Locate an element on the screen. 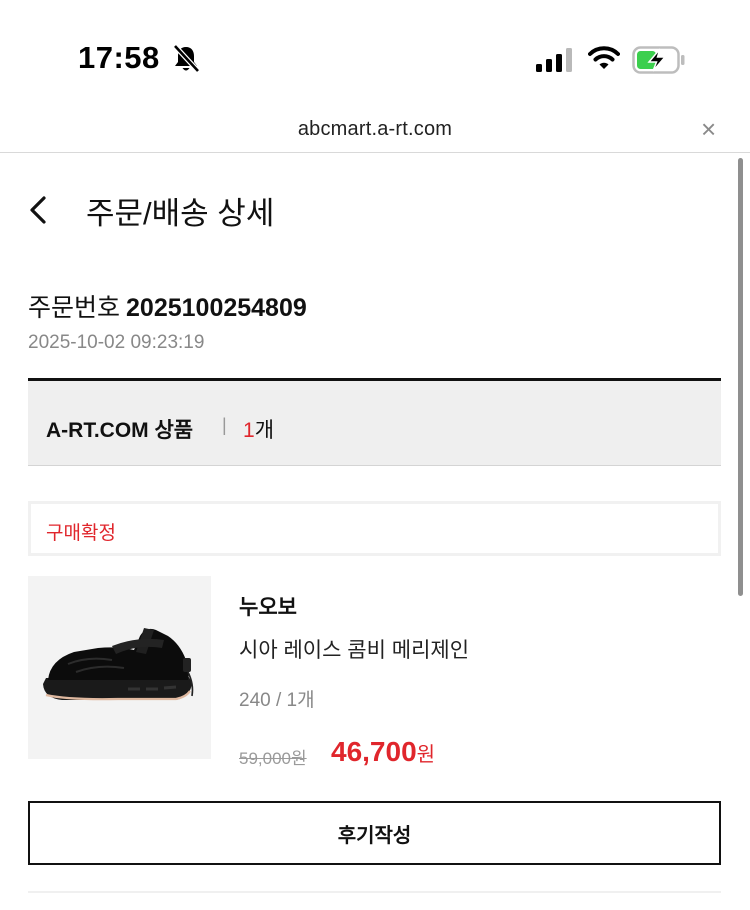 This screenshot has width=750, height=910. order-status-box: 구매확정 is located at coordinates (374, 528).